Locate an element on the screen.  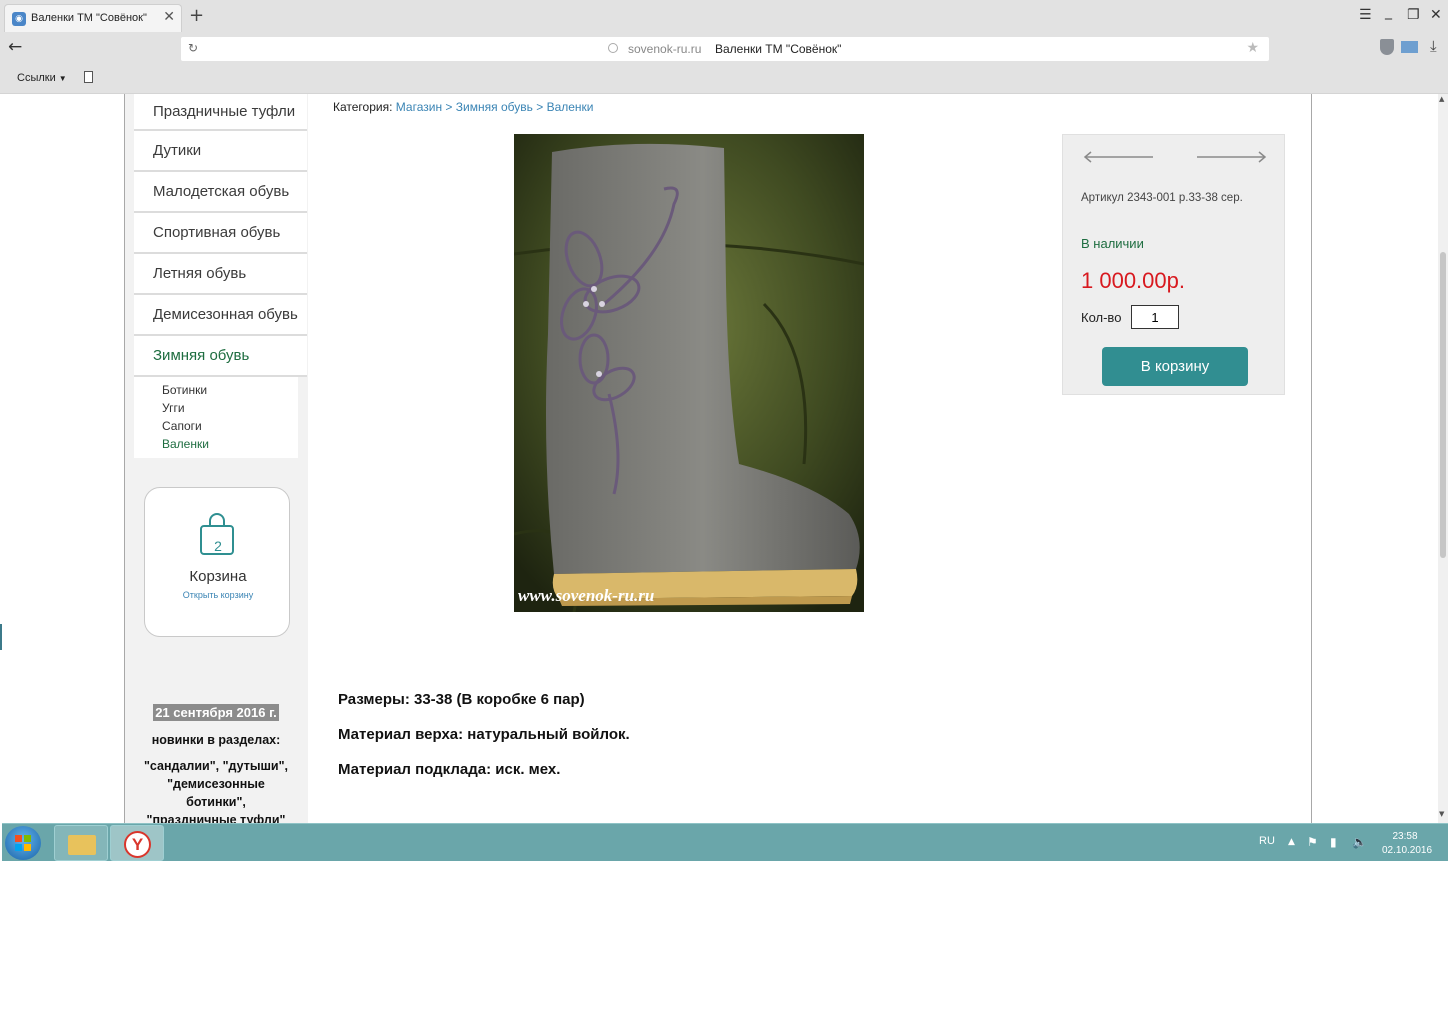
product-sku: Артикул 2343-001 р.33-38 сер. is located at coordinates (1162, 198).